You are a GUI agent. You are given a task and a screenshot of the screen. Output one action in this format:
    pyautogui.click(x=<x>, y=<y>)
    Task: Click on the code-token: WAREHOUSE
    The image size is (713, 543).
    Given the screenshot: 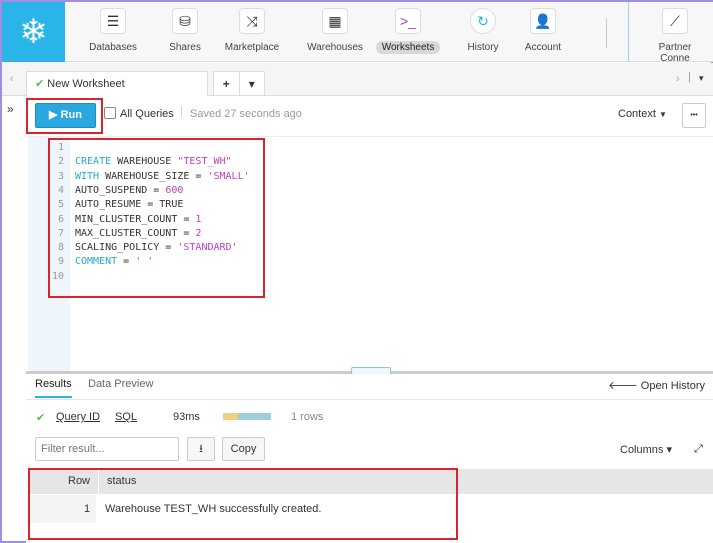 What is the action you would take?
    pyautogui.click(x=144, y=162)
    